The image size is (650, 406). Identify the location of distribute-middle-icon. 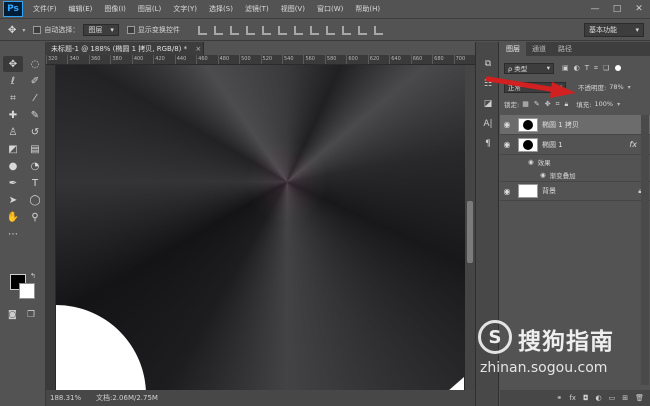
(314, 30).